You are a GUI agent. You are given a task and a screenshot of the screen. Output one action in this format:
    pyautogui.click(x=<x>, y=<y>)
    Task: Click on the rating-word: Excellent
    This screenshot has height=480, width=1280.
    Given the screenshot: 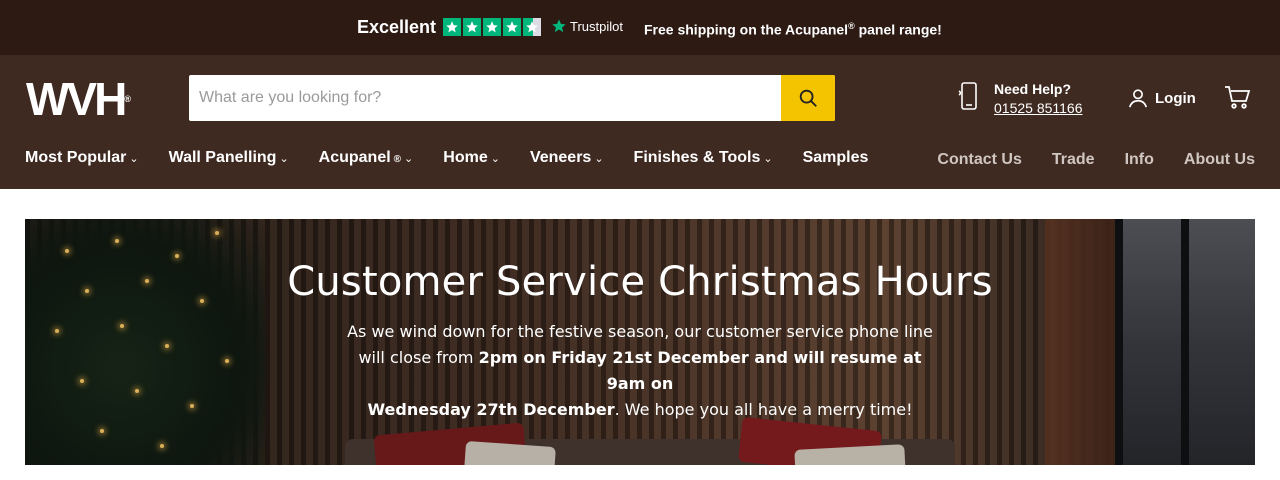 What is the action you would take?
    pyautogui.click(x=397, y=27)
    